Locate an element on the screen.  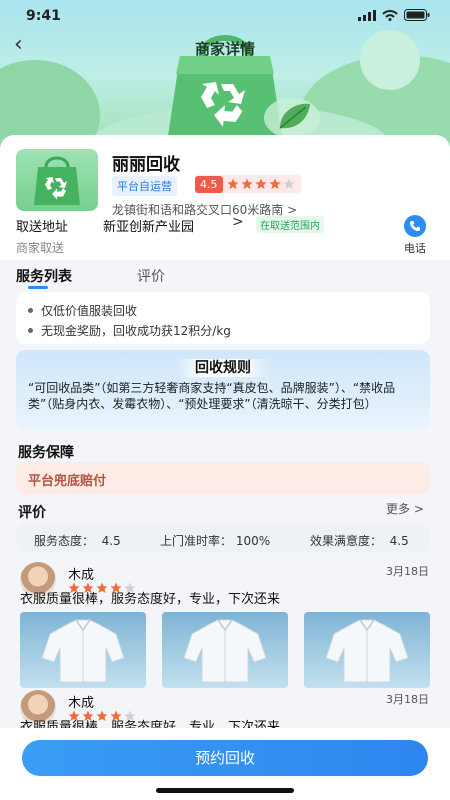
page-title: 商家详情 is located at coordinates (224, 49).